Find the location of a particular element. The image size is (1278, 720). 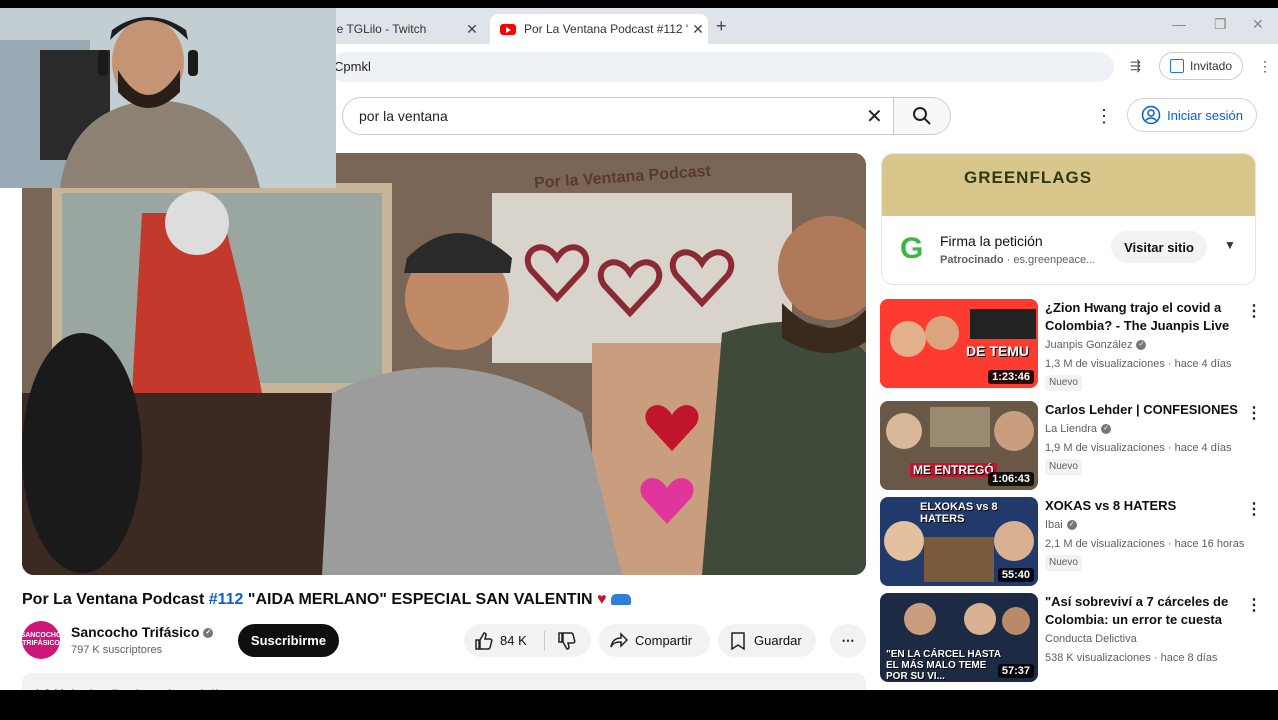

window-close-icon: ✕ is located at coordinates (1258, 24).